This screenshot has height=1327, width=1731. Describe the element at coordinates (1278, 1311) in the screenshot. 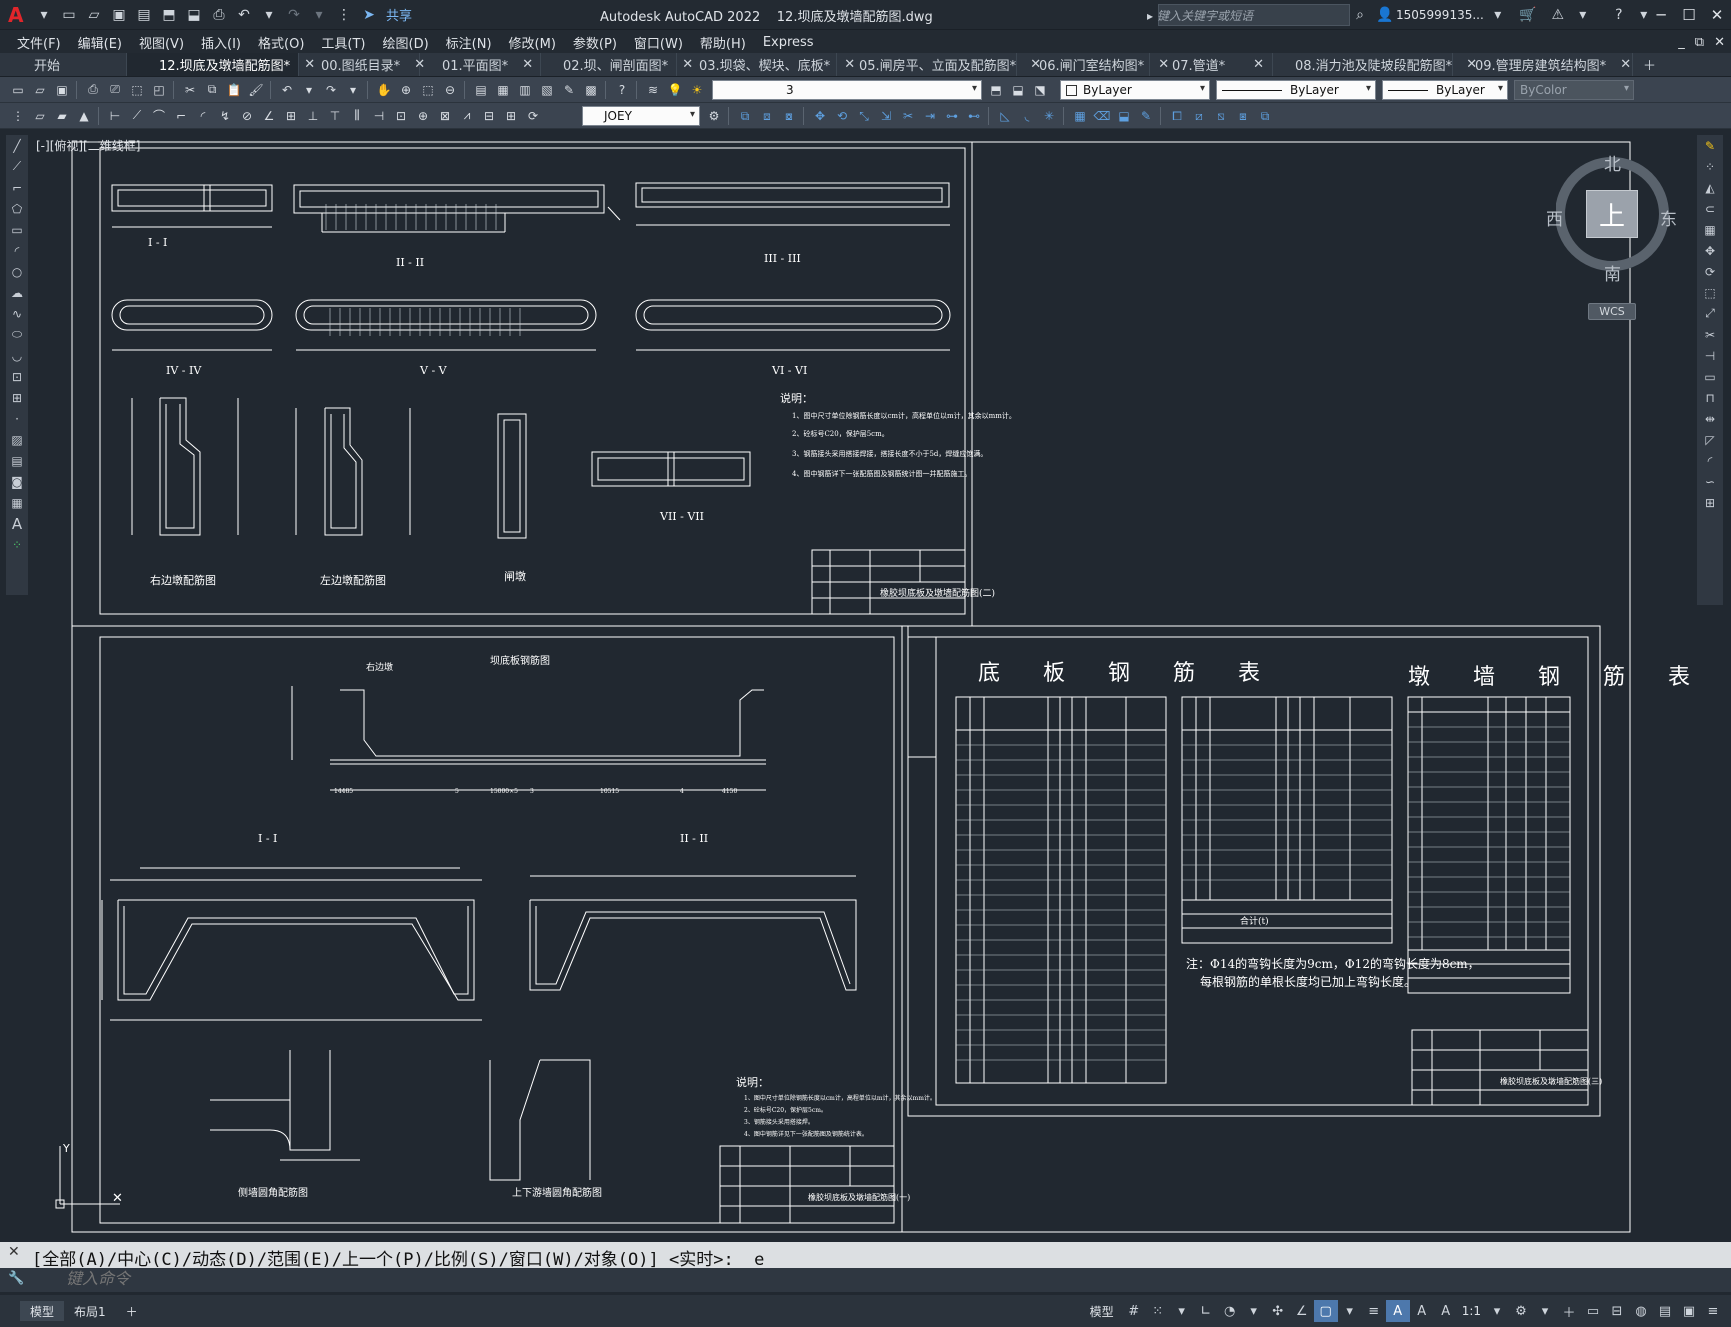

I see `isodraft-icon: ✣` at that location.